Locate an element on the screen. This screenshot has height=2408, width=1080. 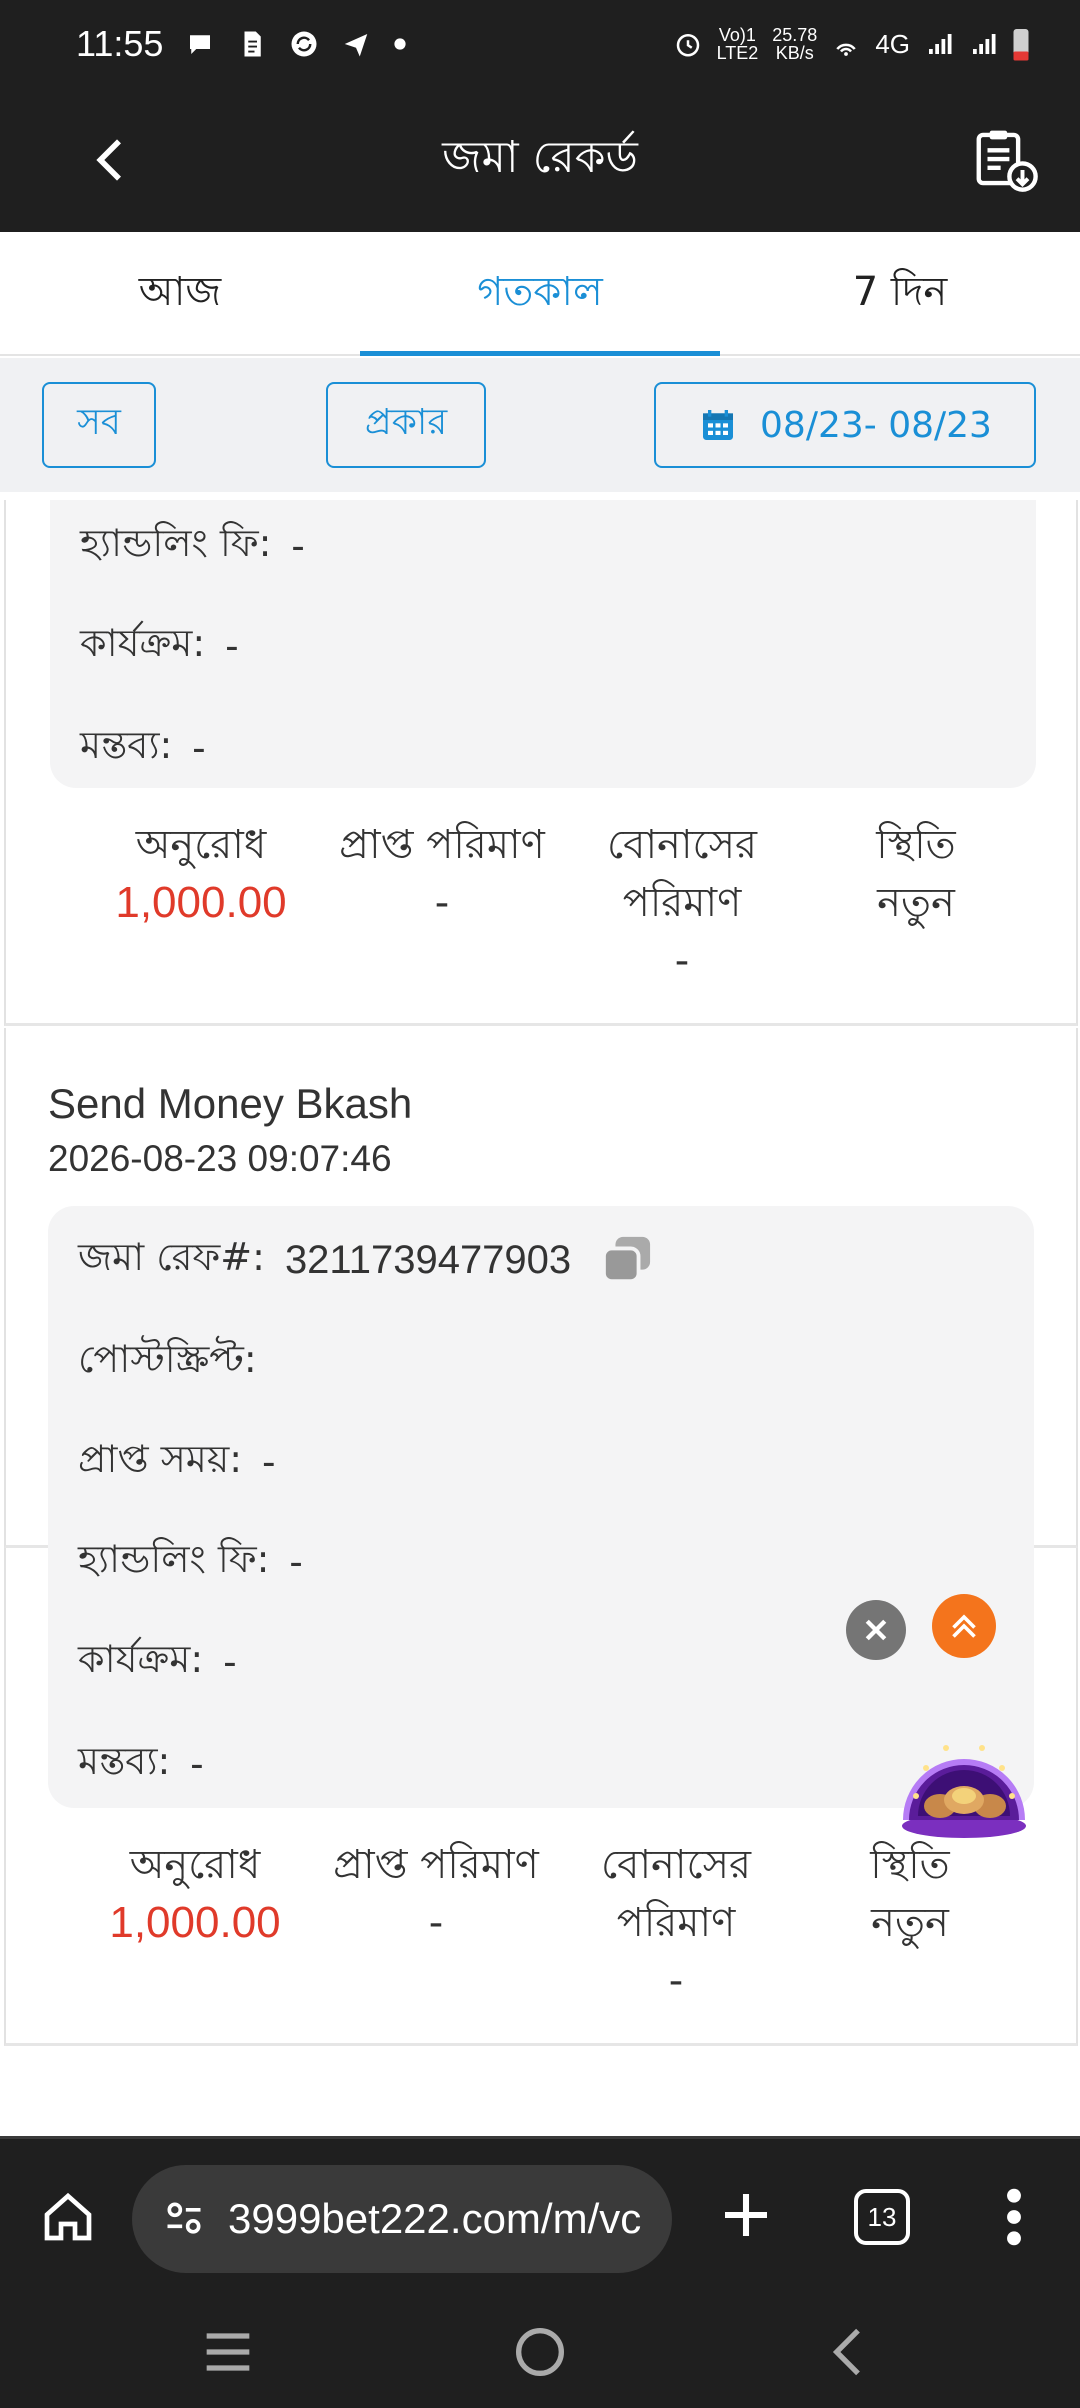
network-speed: 25.78 KB/s is located at coordinates (795, 44).